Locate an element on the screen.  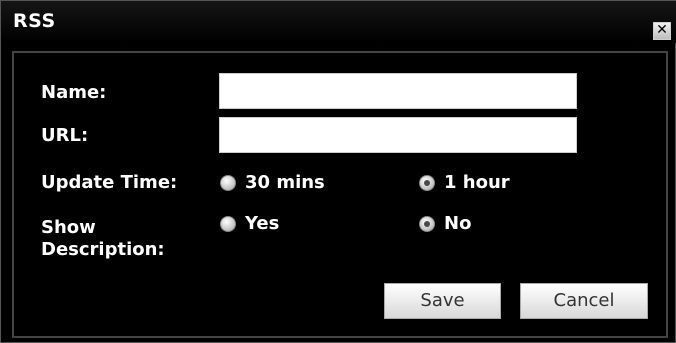
url-input is located at coordinates (398, 135).